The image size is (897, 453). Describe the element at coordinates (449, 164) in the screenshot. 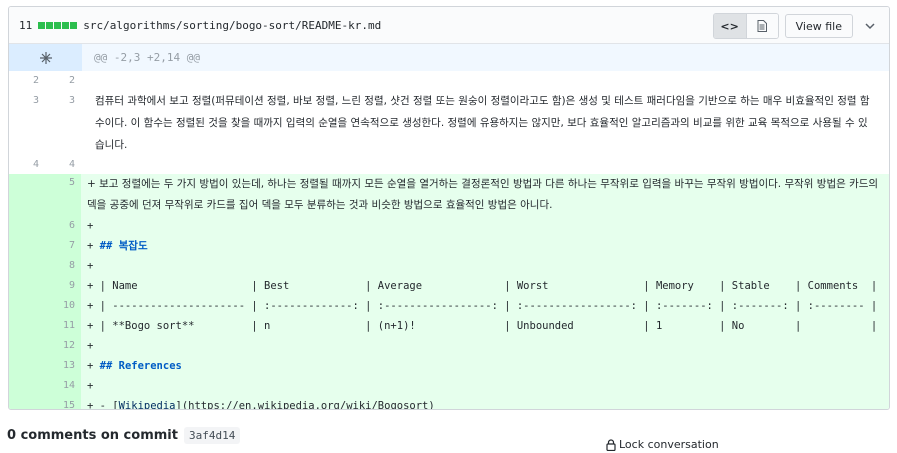

I see `diff-line: 4 4` at that location.